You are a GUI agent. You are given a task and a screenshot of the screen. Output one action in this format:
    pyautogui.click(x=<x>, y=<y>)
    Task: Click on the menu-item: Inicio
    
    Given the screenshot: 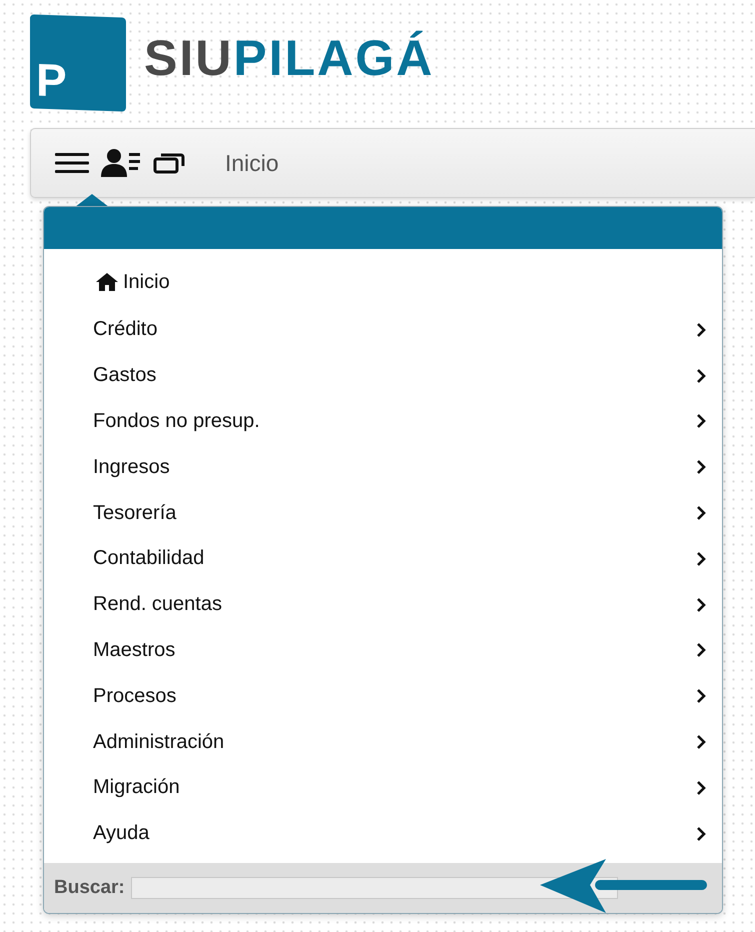 What is the action you would take?
    pyautogui.click(x=380, y=282)
    